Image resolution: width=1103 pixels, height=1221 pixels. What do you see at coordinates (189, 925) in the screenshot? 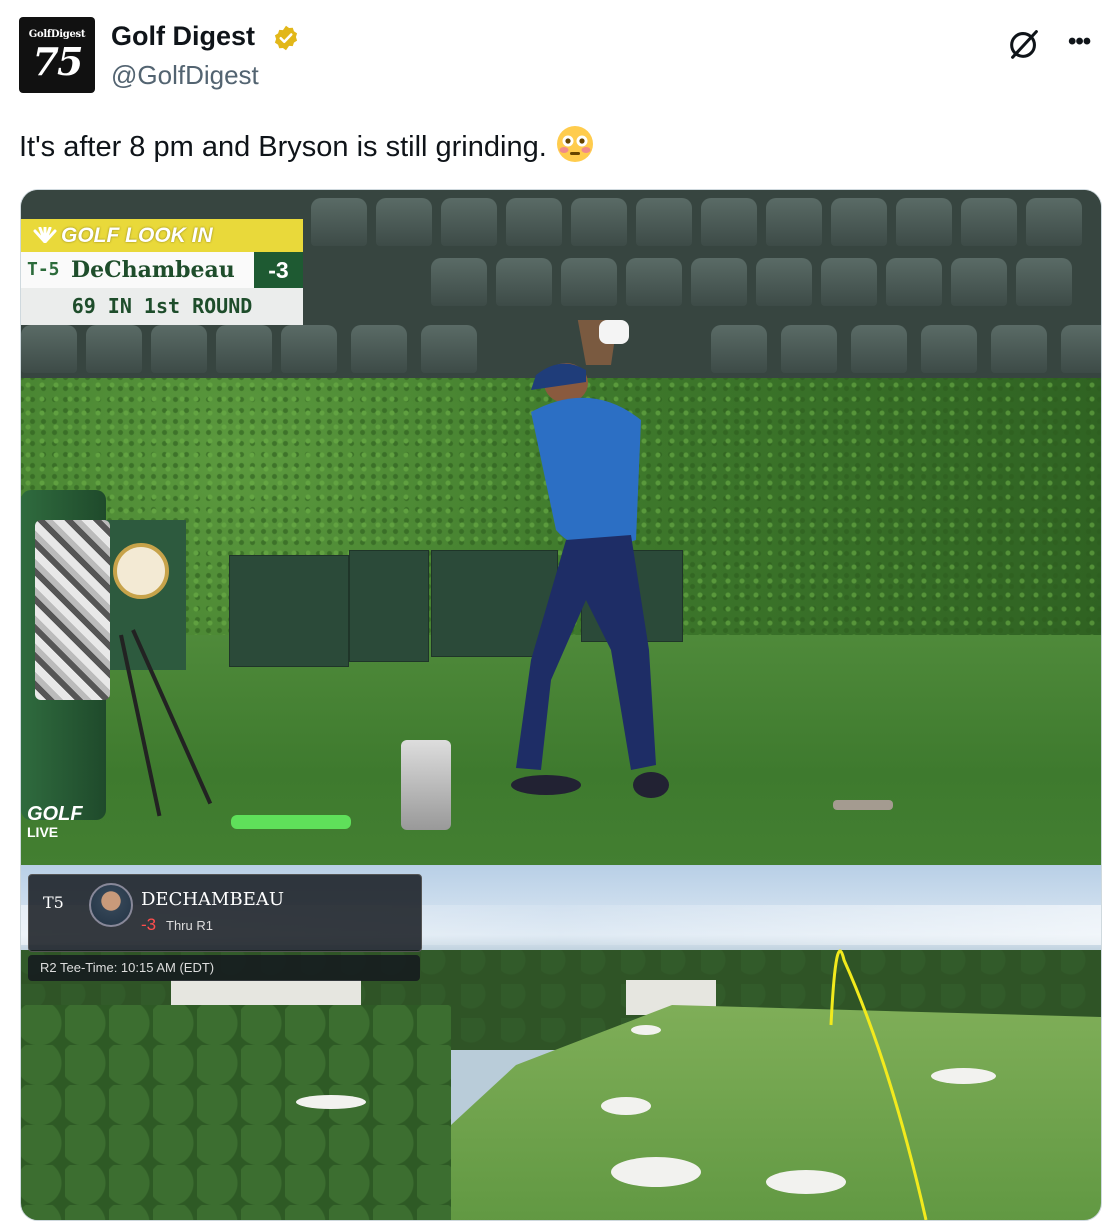
I see `game-thru: Thru R1` at bounding box center [189, 925].